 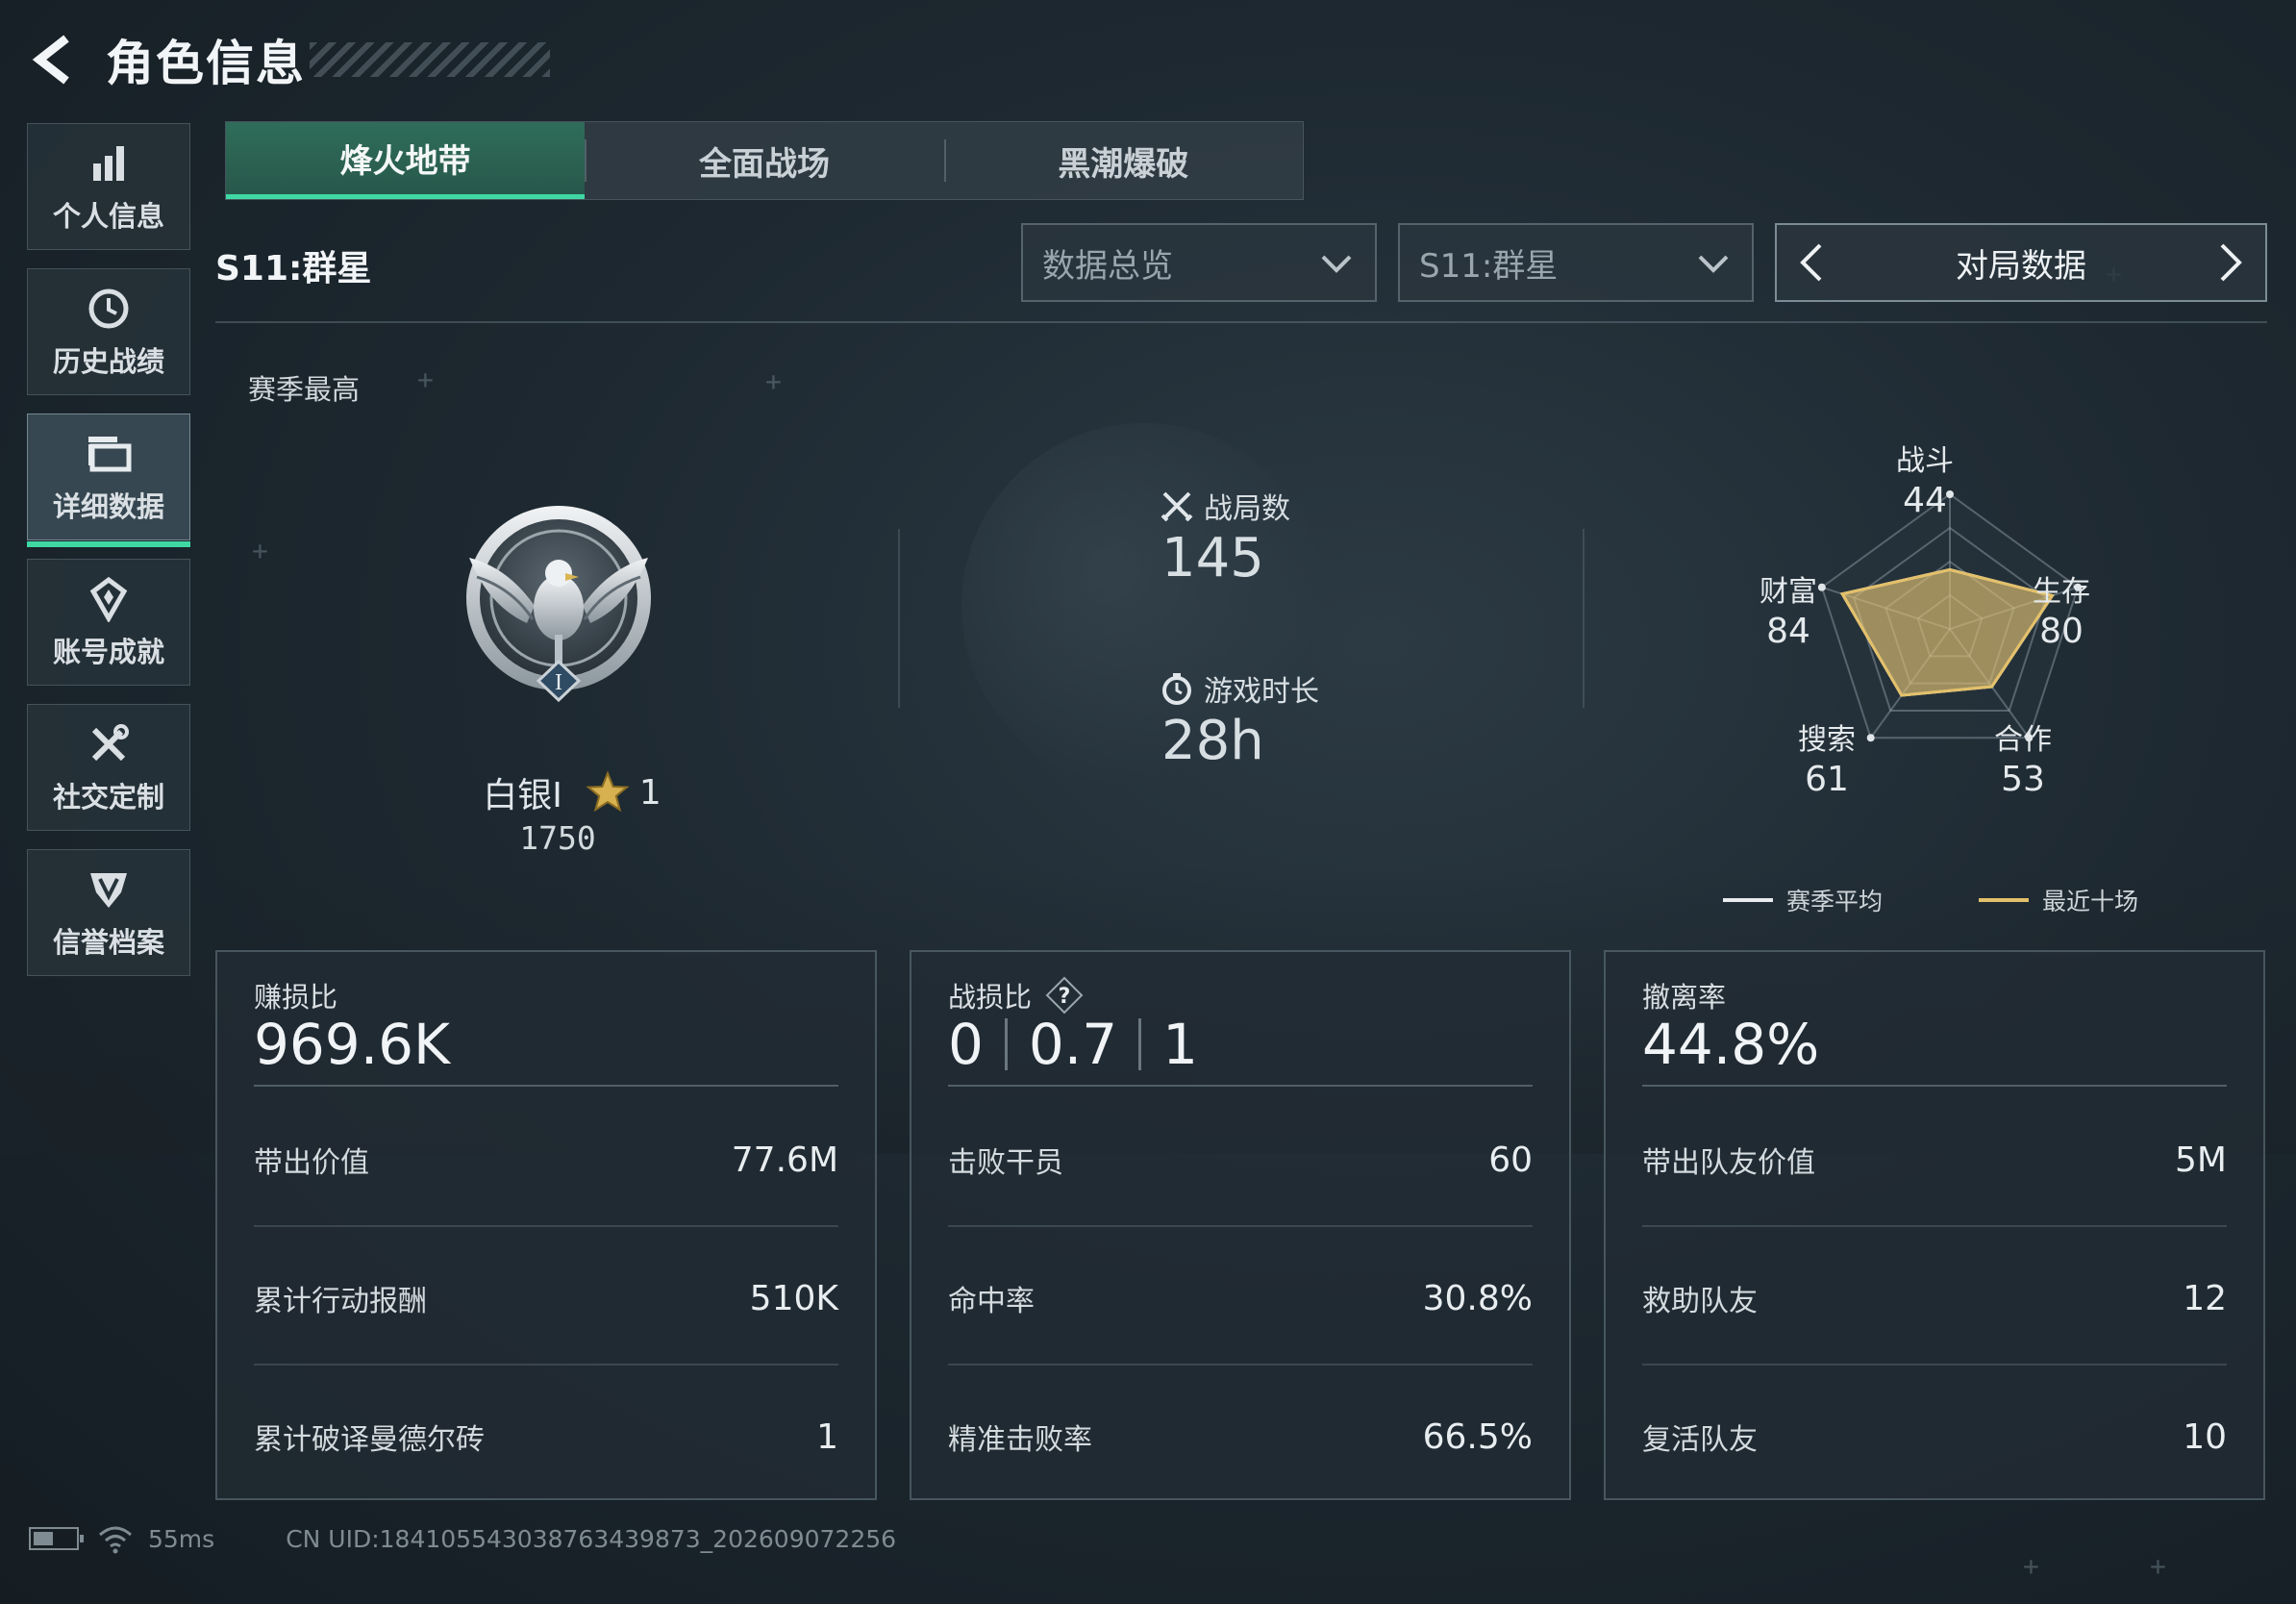 What do you see at coordinates (340, 1301) in the screenshot?
I see `stat-row-label: 累计行动报酬` at bounding box center [340, 1301].